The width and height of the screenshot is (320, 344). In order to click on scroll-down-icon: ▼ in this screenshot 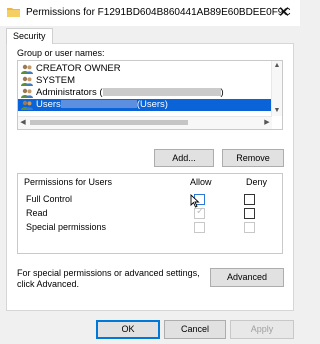, I will do `click(277, 111)`.